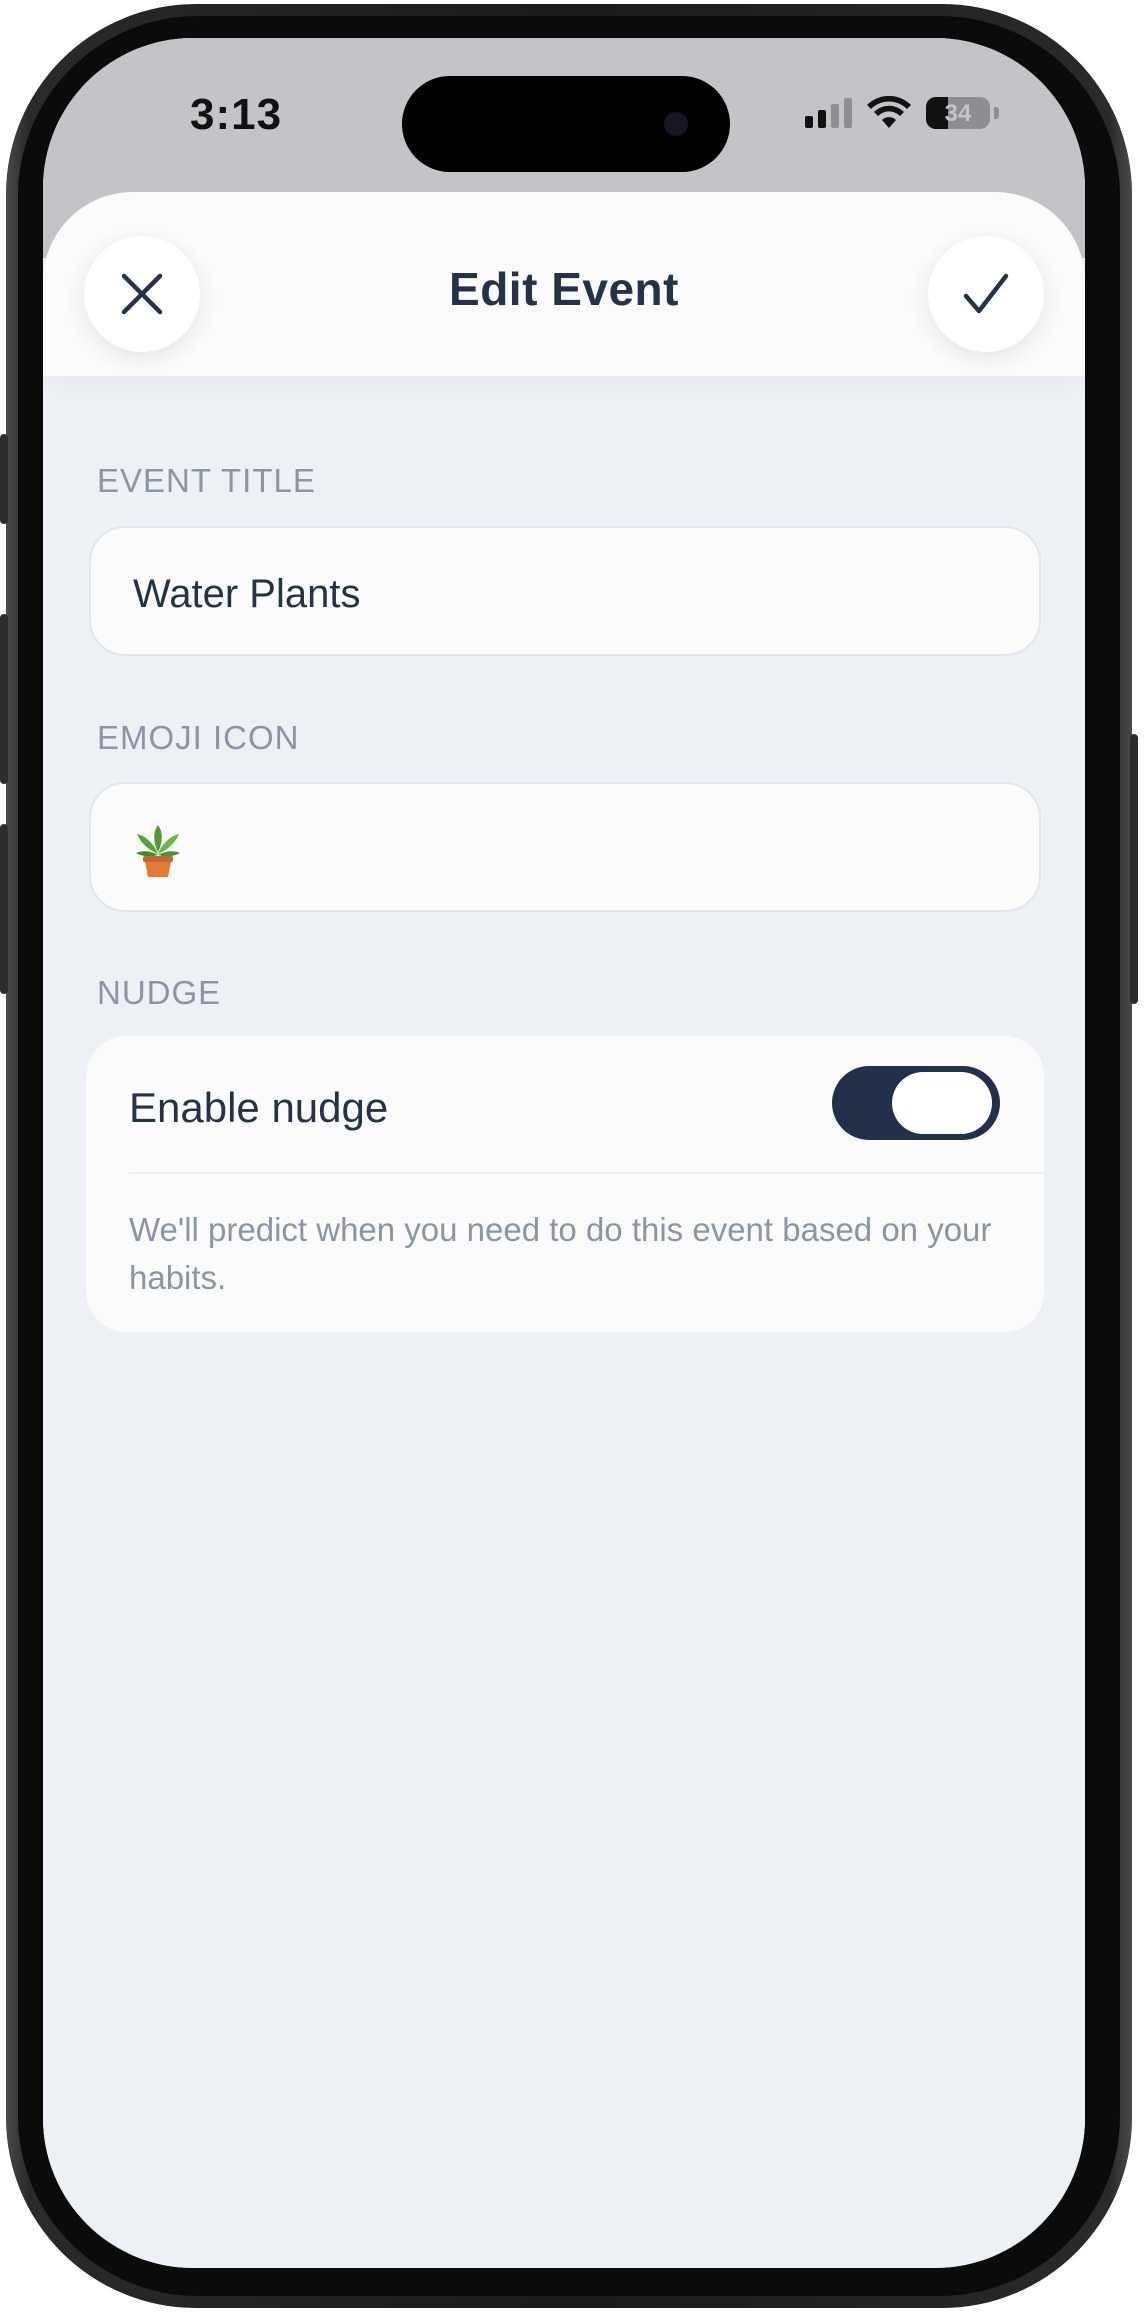 The width and height of the screenshot is (1144, 2314). What do you see at coordinates (566, 124) in the screenshot?
I see `dynamic-island` at bounding box center [566, 124].